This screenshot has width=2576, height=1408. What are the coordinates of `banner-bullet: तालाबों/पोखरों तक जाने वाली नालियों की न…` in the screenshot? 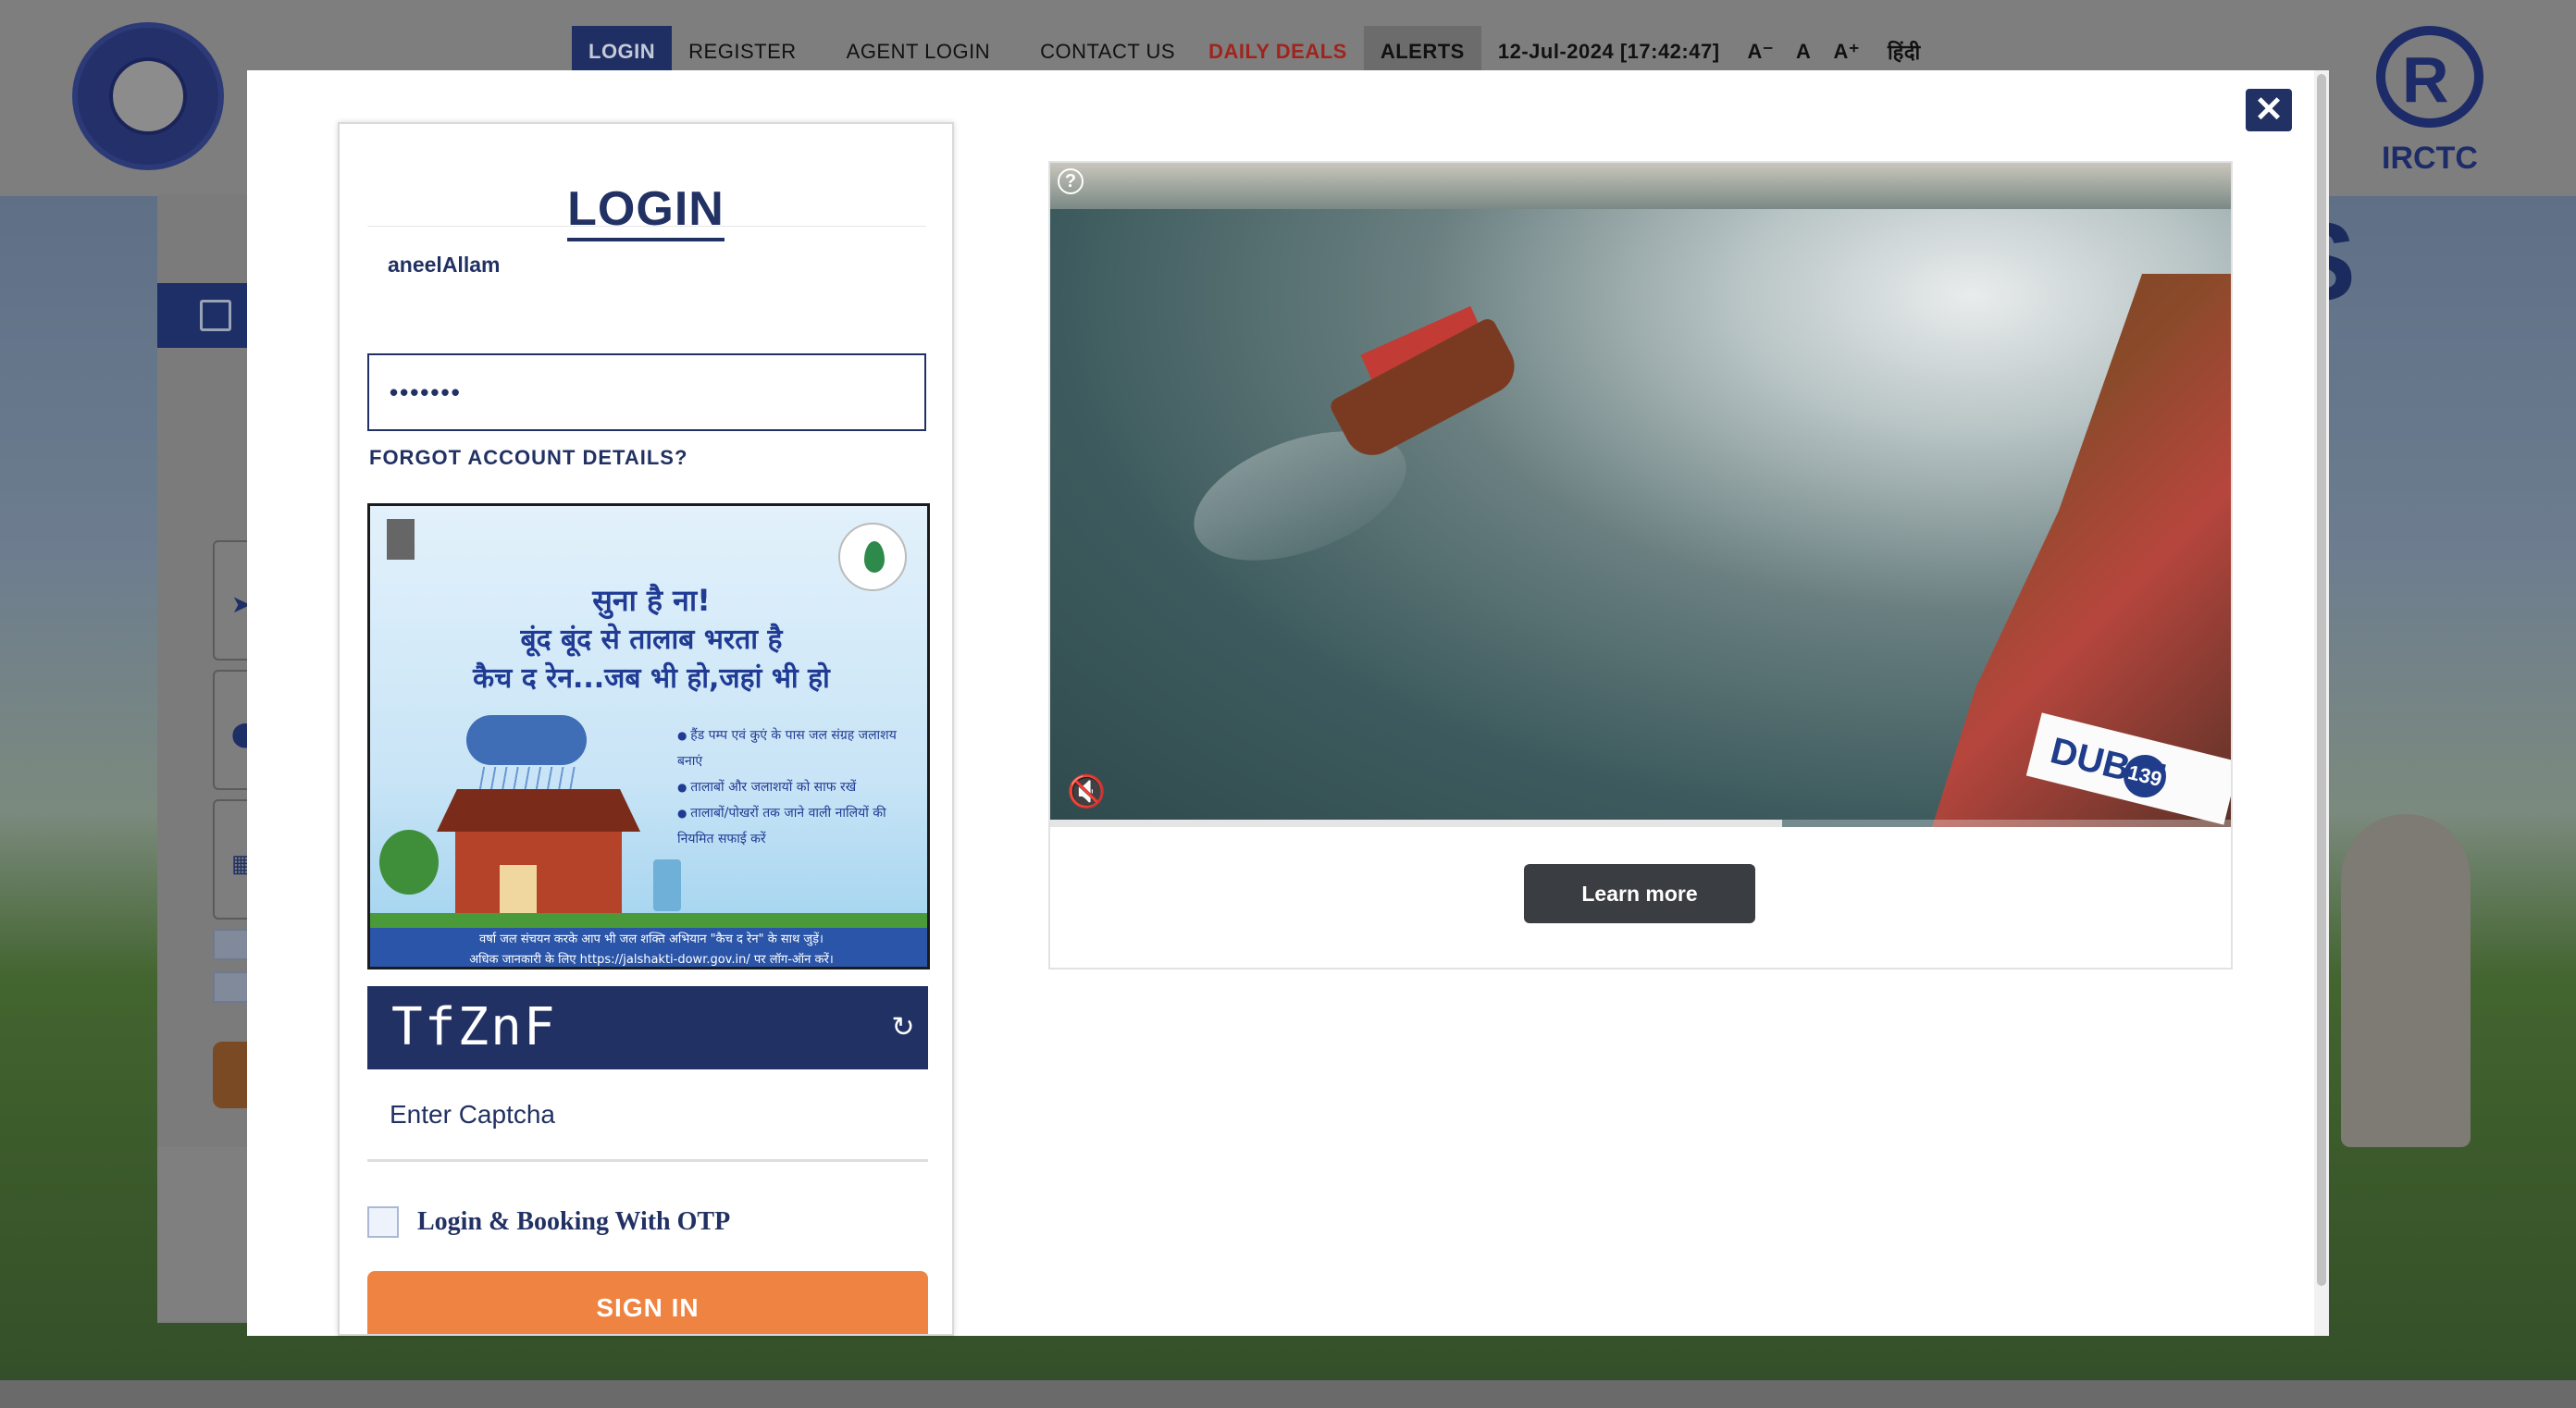 It's located at (797, 826).